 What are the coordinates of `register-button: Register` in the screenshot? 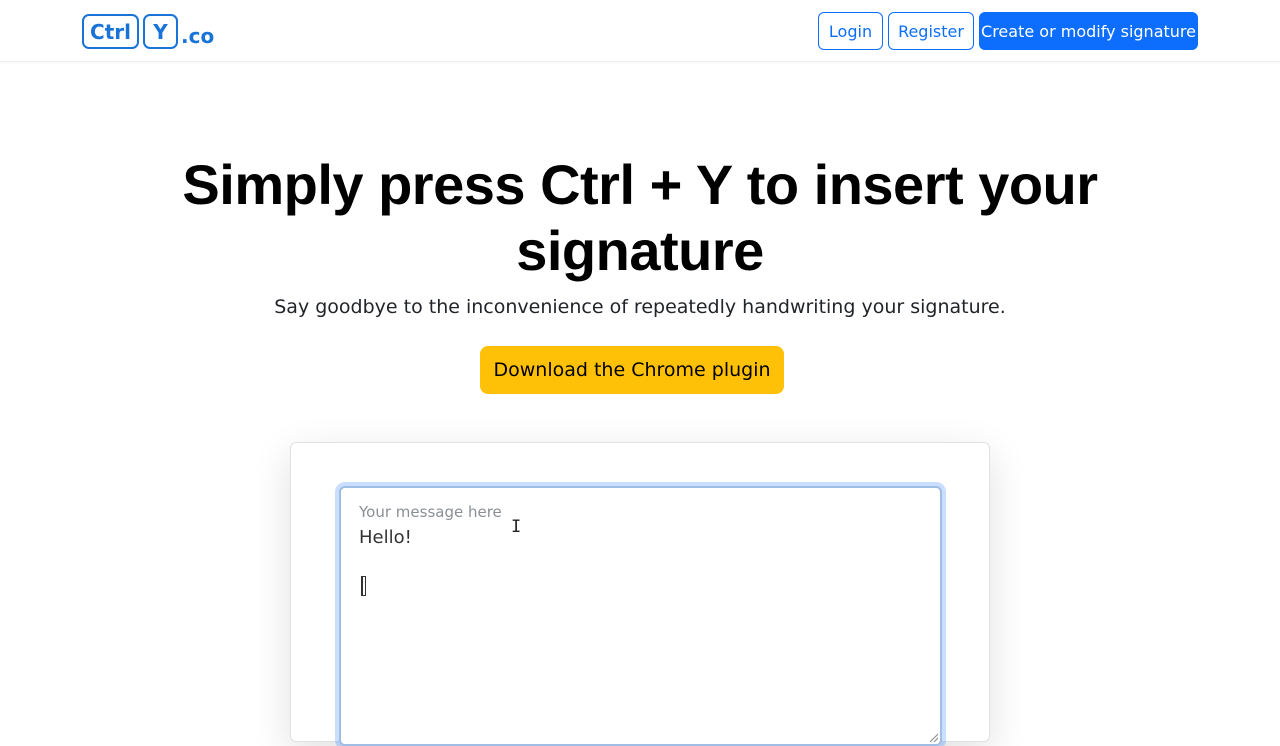 It's located at (931, 31).